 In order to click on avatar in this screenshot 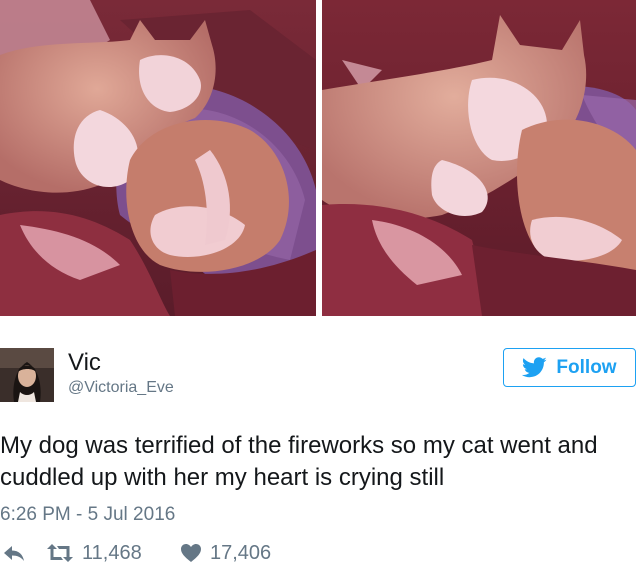, I will do `click(27, 375)`.